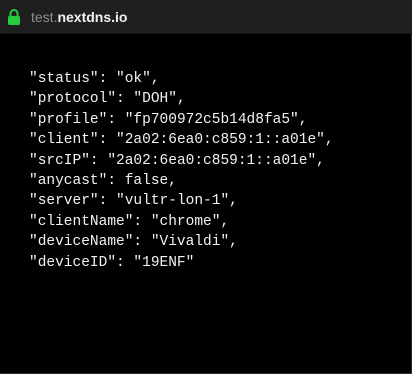 The height and width of the screenshot is (374, 412). I want to click on json-line-client: "client": "2a02:6ea0:c859:1::a01e",, so click(181, 140).